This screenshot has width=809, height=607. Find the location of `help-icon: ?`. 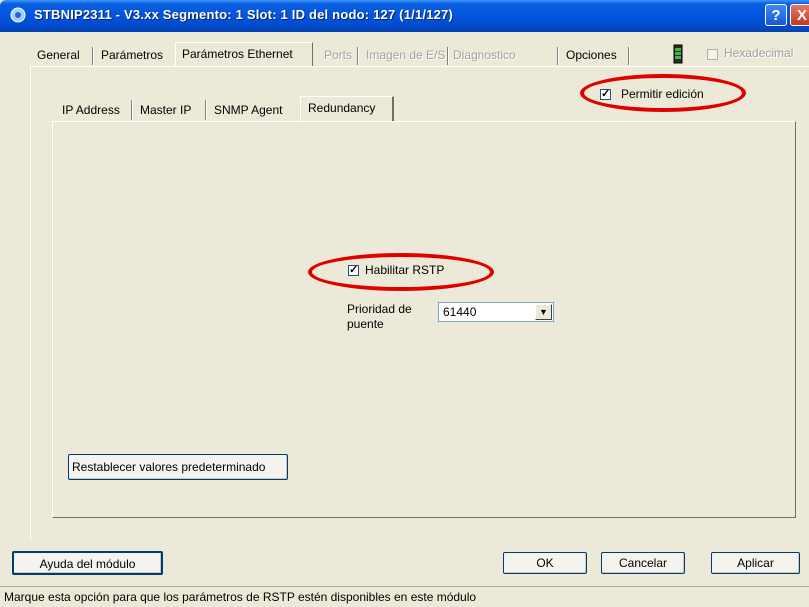

help-icon: ? is located at coordinates (776, 15).